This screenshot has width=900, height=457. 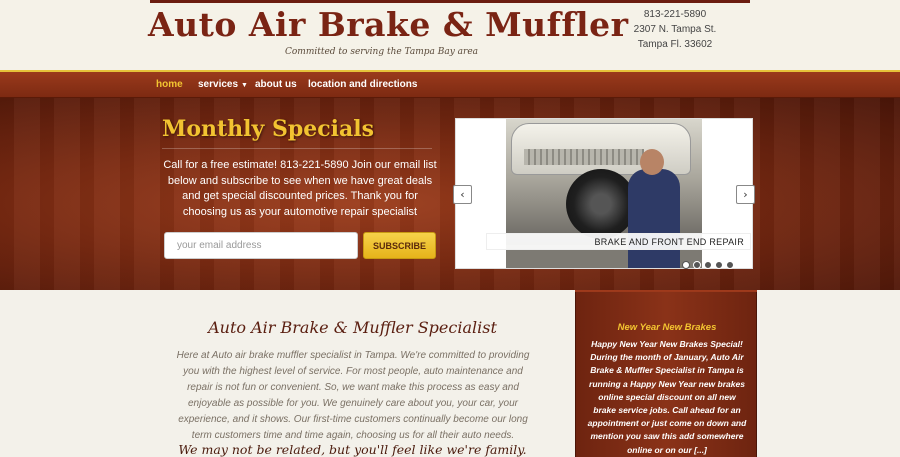 What do you see at coordinates (244, 85) in the screenshot?
I see `chevron-down-icon: ▼` at bounding box center [244, 85].